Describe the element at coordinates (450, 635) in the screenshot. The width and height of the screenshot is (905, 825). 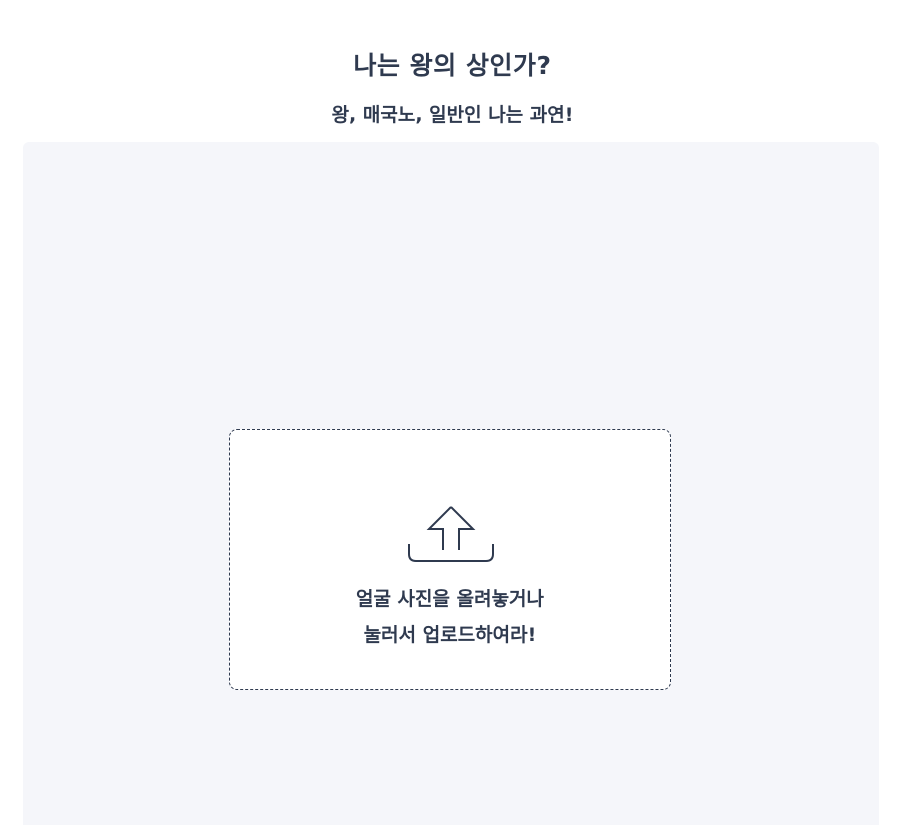
I see `upload-instruction-line2: 눌러서 업로드하여라!` at that location.